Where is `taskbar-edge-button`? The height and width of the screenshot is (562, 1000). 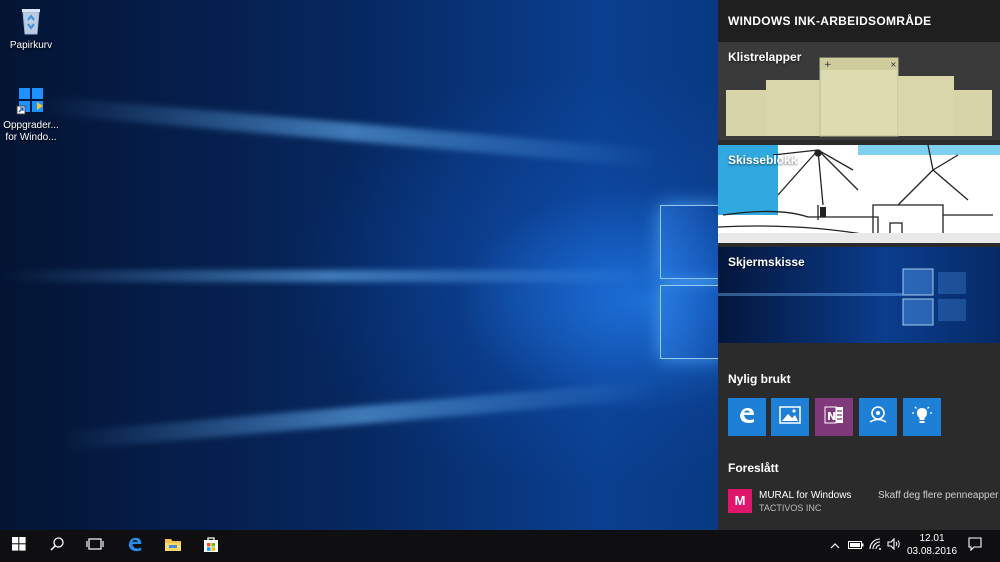
taskbar-edge-button is located at coordinates (135, 546).